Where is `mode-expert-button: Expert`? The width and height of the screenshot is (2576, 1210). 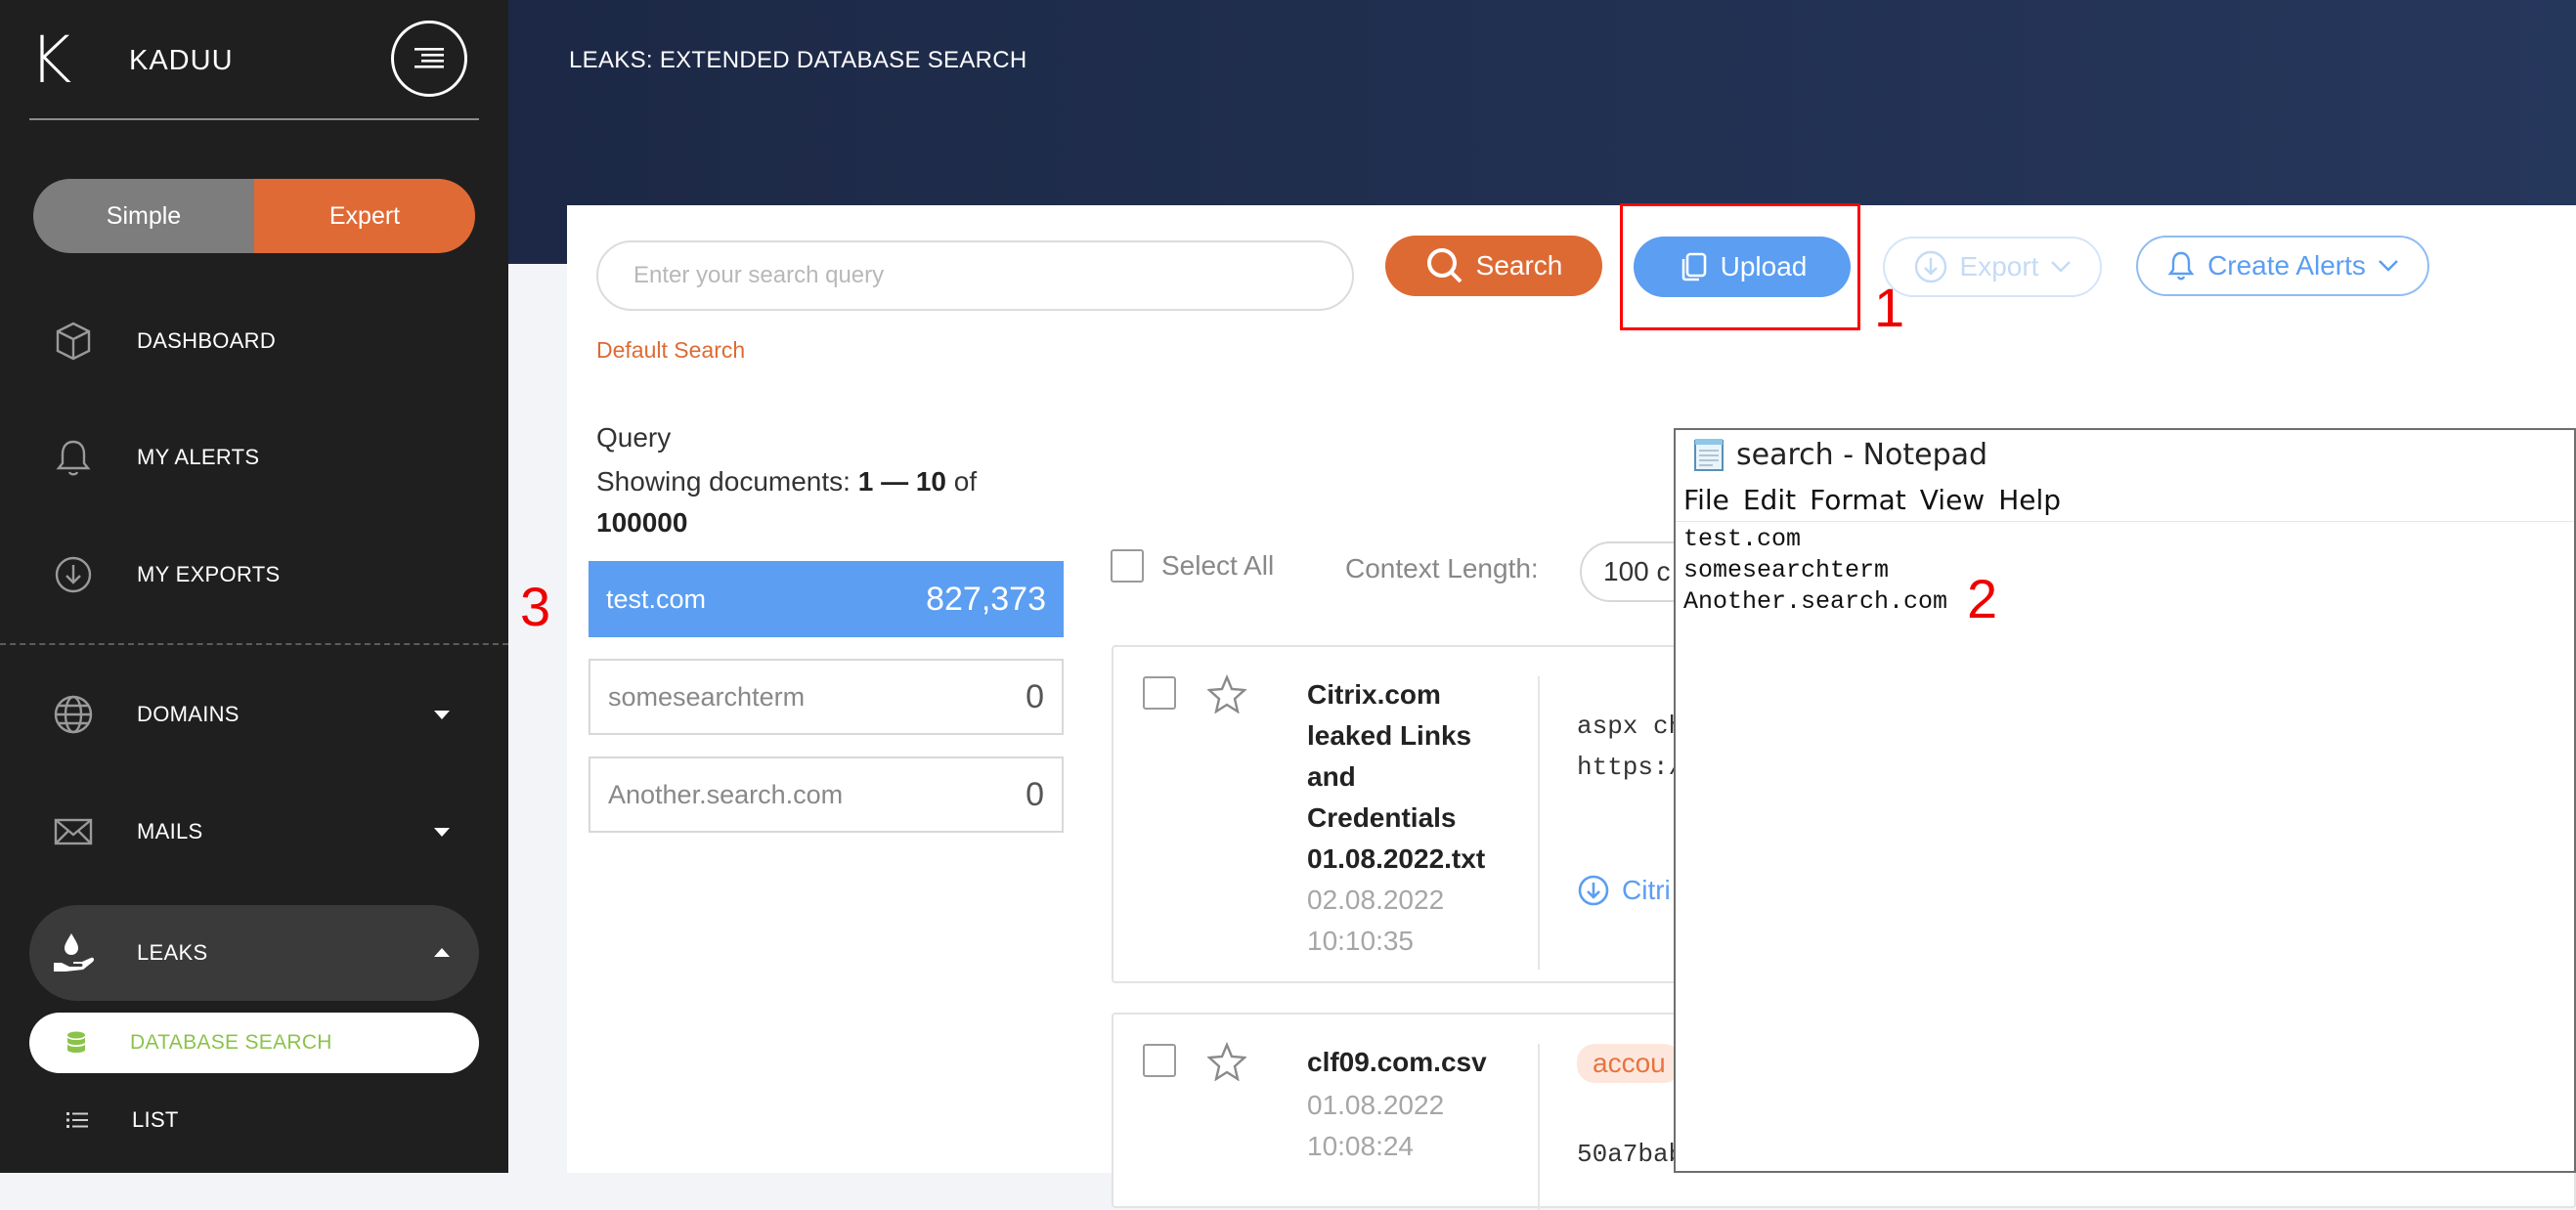 mode-expert-button: Expert is located at coordinates (364, 216).